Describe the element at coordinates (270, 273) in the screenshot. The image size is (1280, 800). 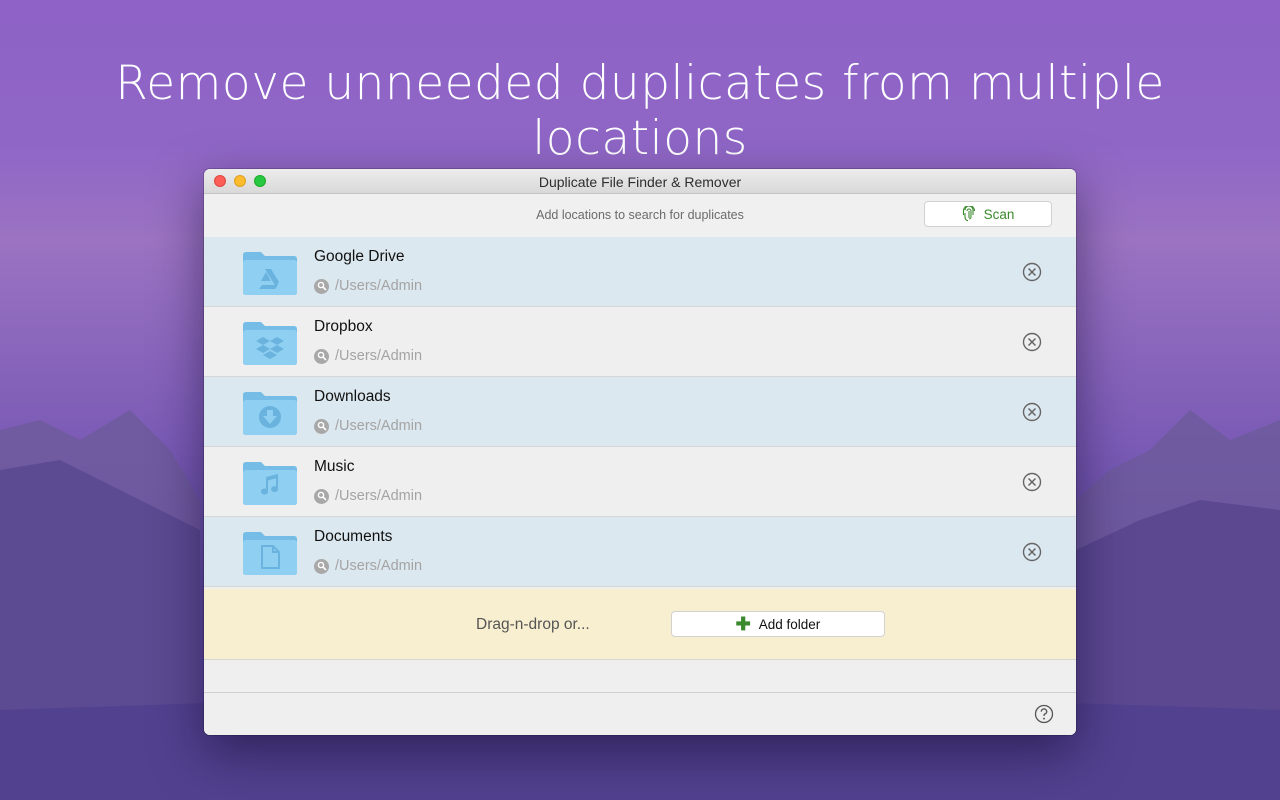
I see `google-drive-folder-icon` at that location.